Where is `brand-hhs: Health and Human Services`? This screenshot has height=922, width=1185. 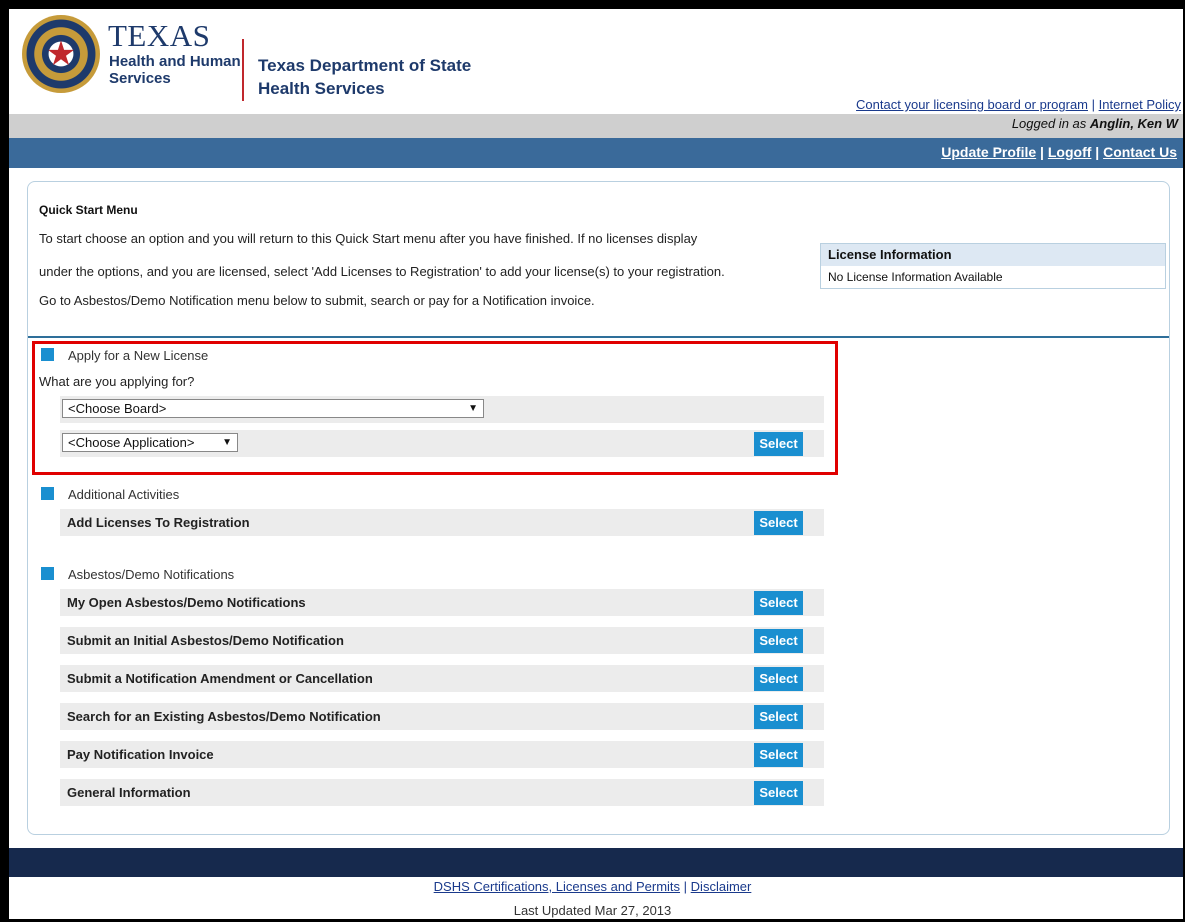 brand-hhs: Health and Human Services is located at coordinates (175, 70).